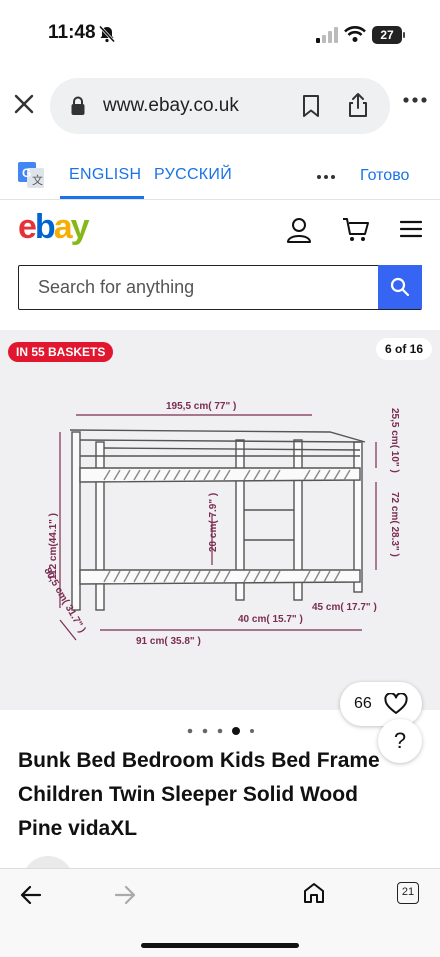 This screenshot has width=440, height=957. What do you see at coordinates (45, 227) in the screenshot?
I see `logo-letter-b: b` at bounding box center [45, 227].